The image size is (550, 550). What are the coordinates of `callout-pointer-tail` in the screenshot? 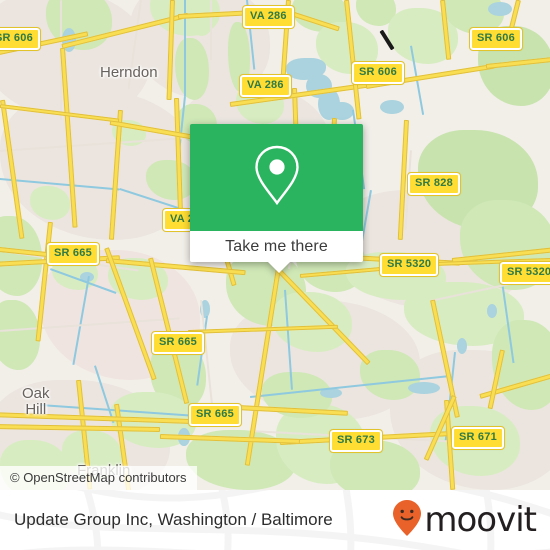 It's located at (279, 267).